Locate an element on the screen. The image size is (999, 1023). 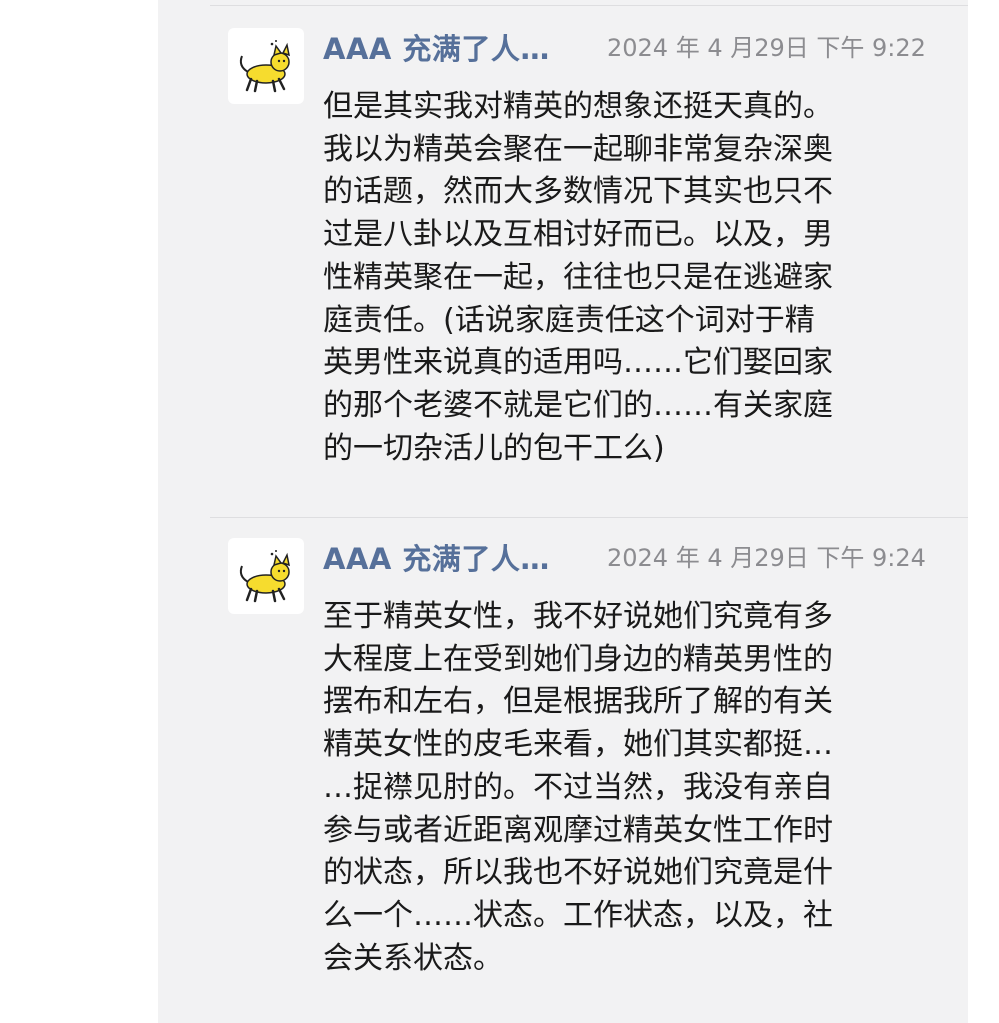
comment-timestamp: 2024 年 4 月29日 下午 9:24 is located at coordinates (766, 558).